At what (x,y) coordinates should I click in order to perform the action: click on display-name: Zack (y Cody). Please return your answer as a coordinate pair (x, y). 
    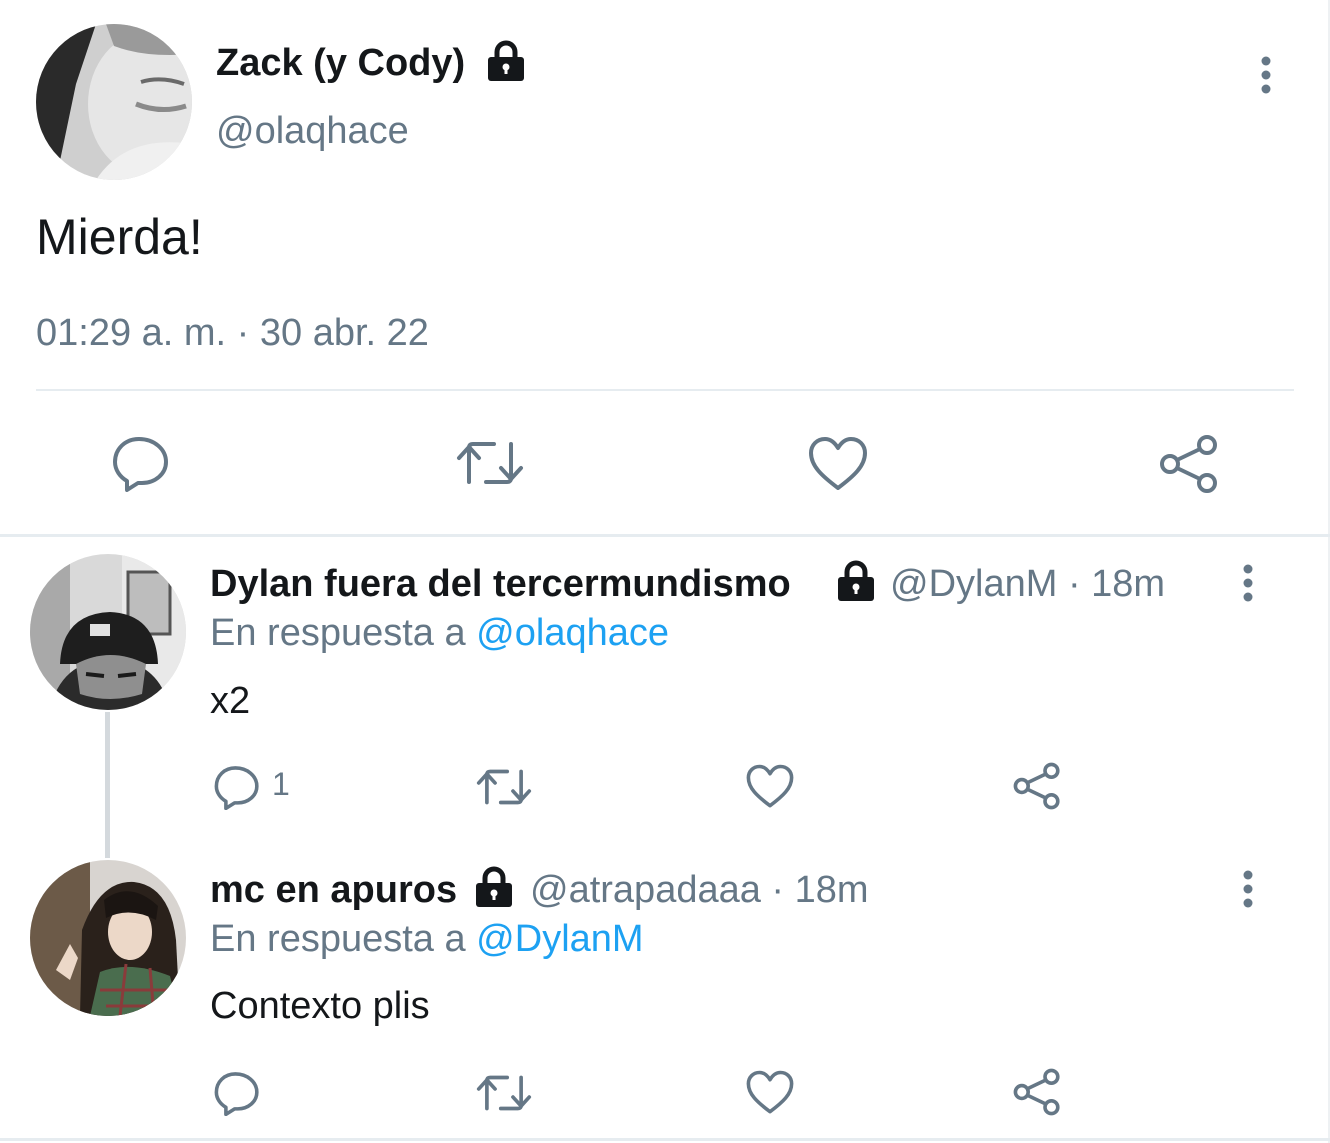
    Looking at the image, I should click on (340, 63).